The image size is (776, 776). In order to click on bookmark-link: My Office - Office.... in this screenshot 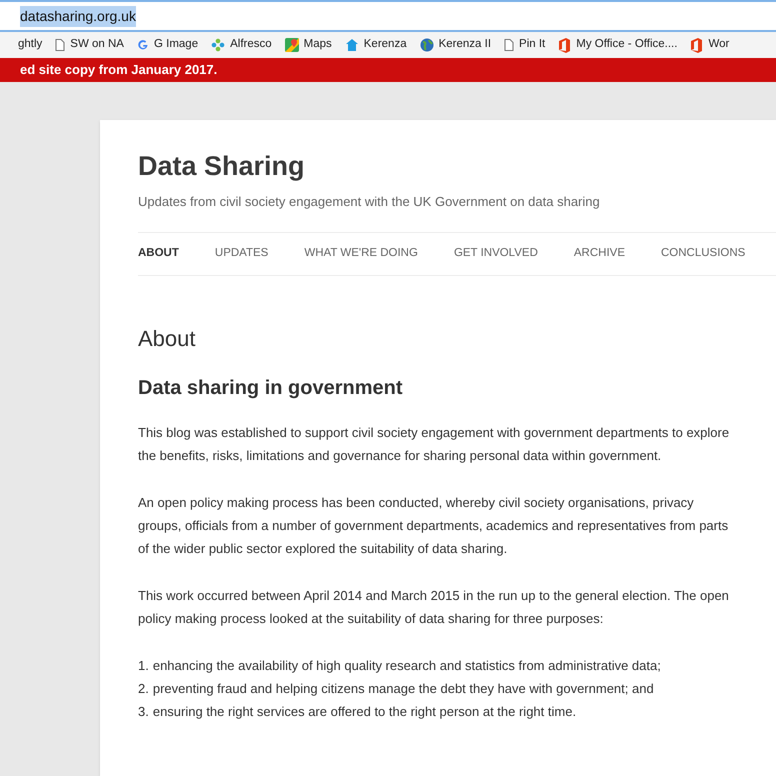, I will do `click(618, 45)`.